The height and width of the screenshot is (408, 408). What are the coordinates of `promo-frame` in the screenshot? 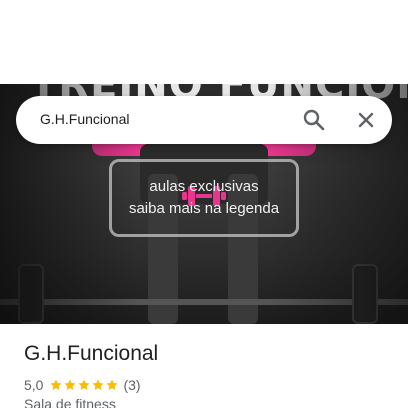 It's located at (204, 198).